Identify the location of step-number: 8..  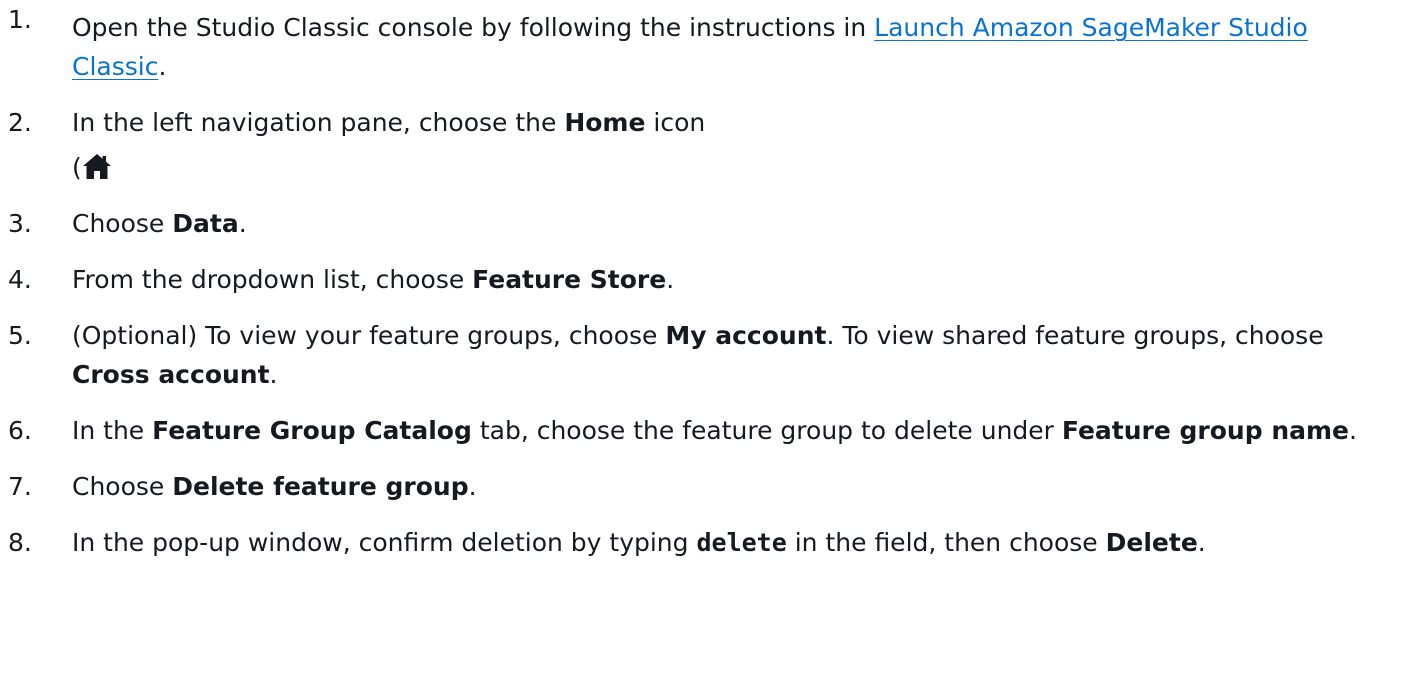
(20, 542).